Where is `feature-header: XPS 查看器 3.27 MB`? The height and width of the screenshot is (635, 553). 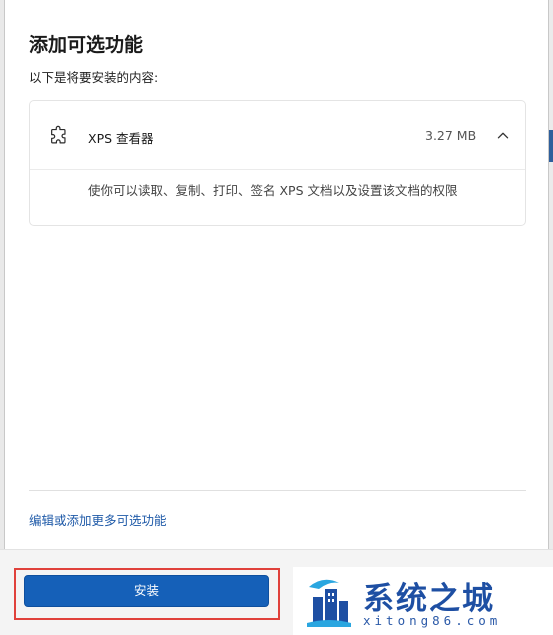
feature-header: XPS 查看器 3.27 MB is located at coordinates (277, 135).